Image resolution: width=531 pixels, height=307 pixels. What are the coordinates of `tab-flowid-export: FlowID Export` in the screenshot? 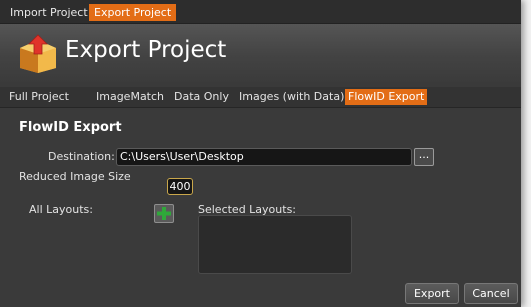 It's located at (386, 97).